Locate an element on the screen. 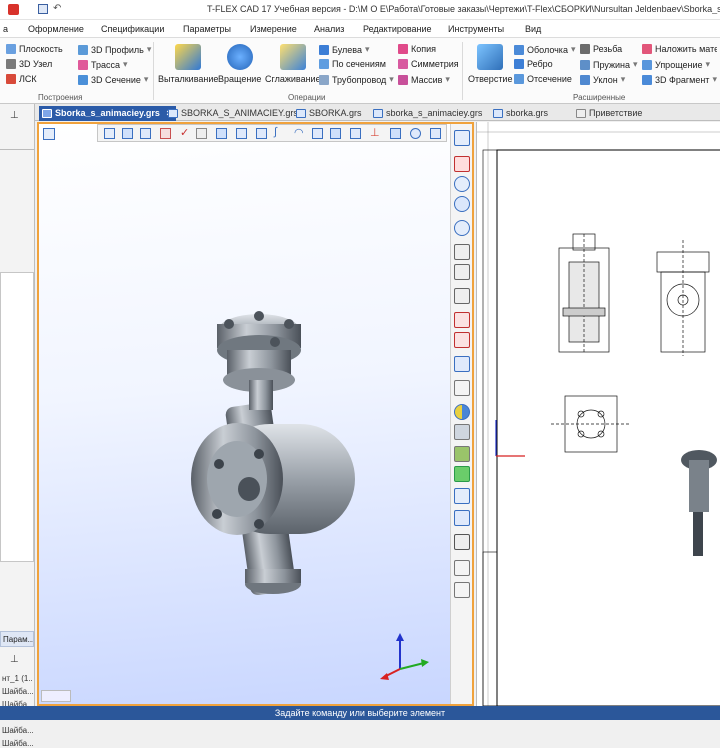  zoom-out-icon is located at coordinates (462, 228).